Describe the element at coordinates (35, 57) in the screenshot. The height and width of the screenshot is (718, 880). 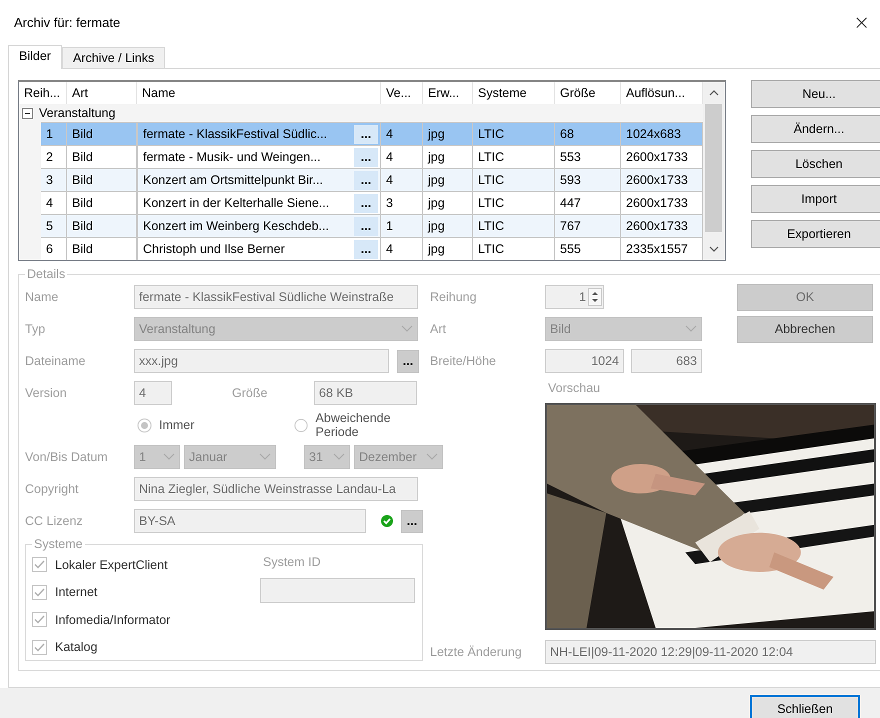
I see `tab: Bilder` at that location.